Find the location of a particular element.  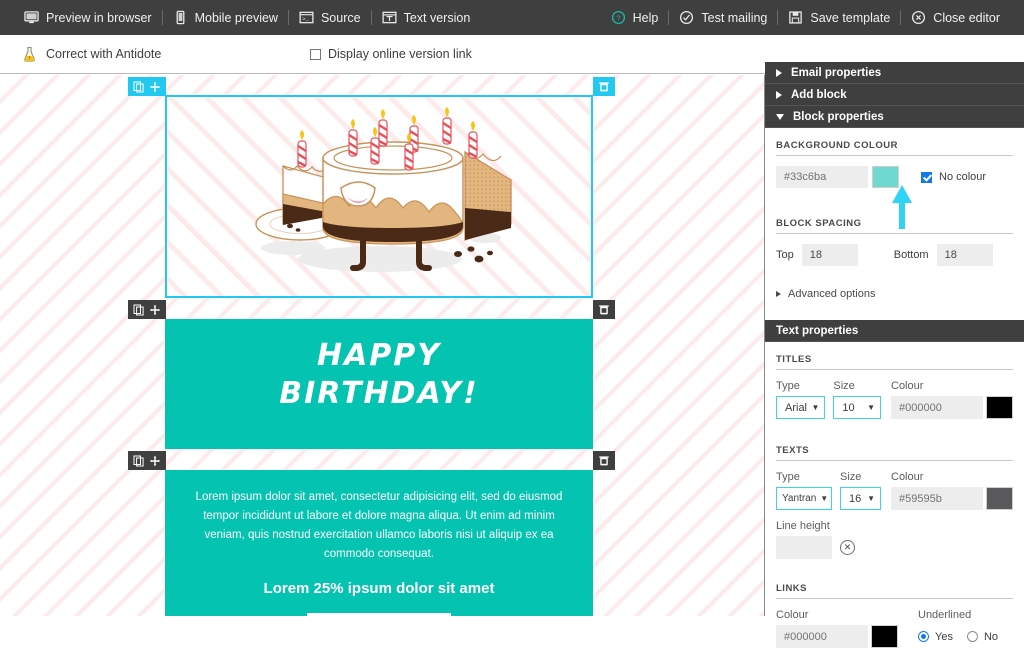

line-height-row: ✕ is located at coordinates (894, 547).